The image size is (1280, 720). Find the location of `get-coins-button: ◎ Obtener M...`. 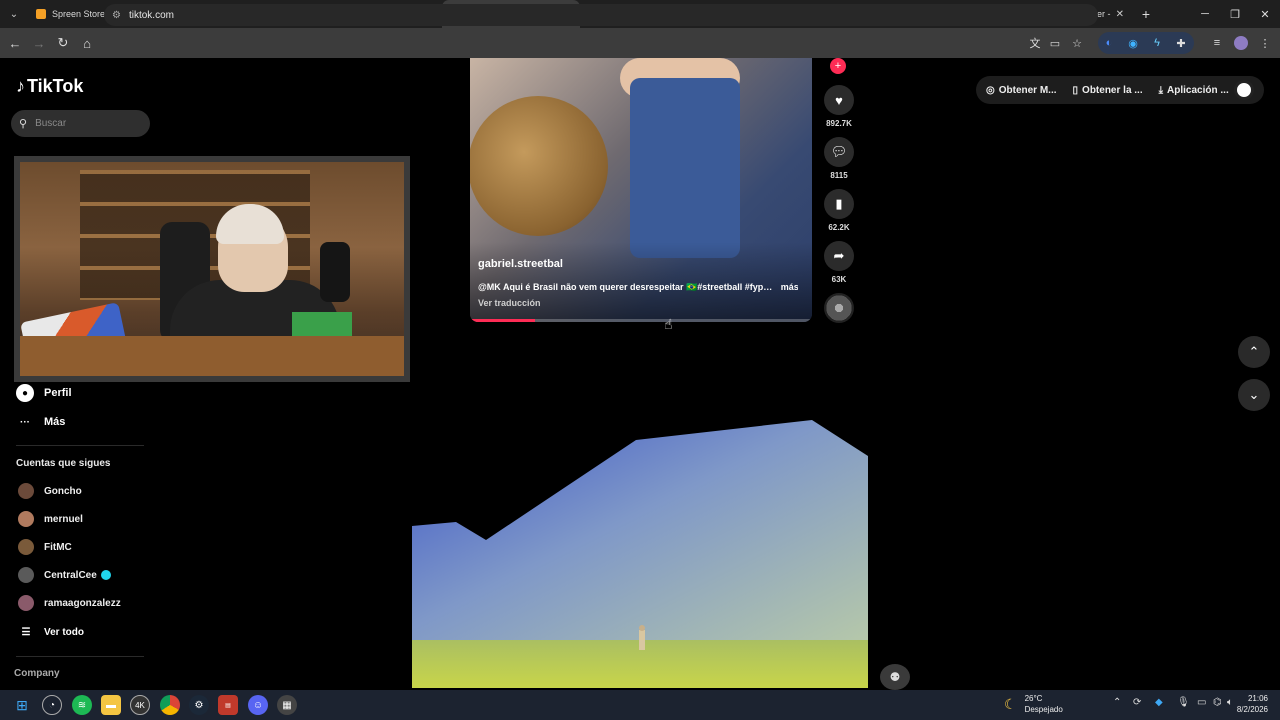

get-coins-button: ◎ Obtener M... is located at coordinates (1021, 90).